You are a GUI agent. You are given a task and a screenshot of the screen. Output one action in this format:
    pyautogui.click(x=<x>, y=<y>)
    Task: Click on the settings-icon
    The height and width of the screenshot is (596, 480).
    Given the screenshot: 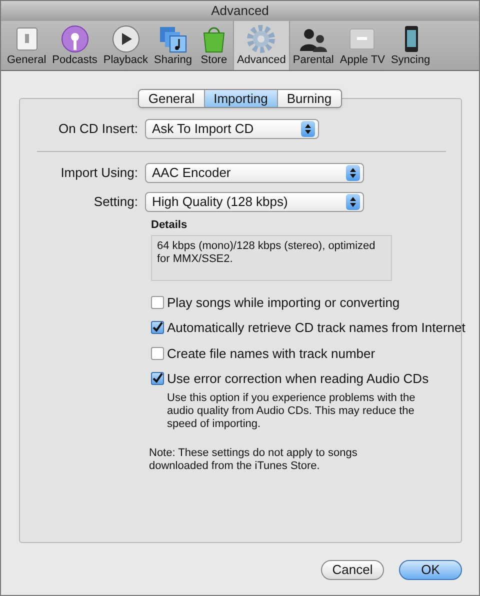 What is the action you would take?
    pyautogui.click(x=261, y=39)
    